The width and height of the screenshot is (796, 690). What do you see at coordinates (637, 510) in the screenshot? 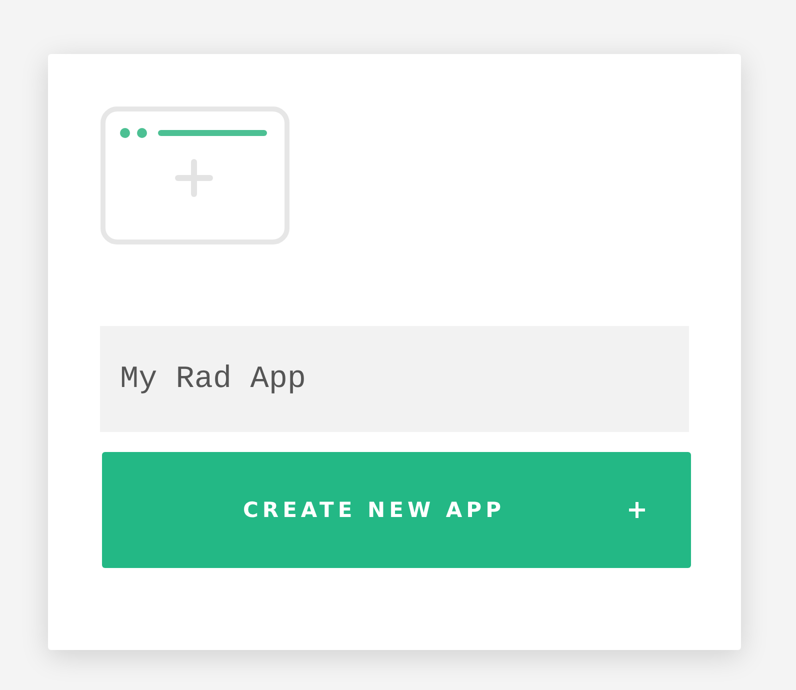
I see `plus-icon` at bounding box center [637, 510].